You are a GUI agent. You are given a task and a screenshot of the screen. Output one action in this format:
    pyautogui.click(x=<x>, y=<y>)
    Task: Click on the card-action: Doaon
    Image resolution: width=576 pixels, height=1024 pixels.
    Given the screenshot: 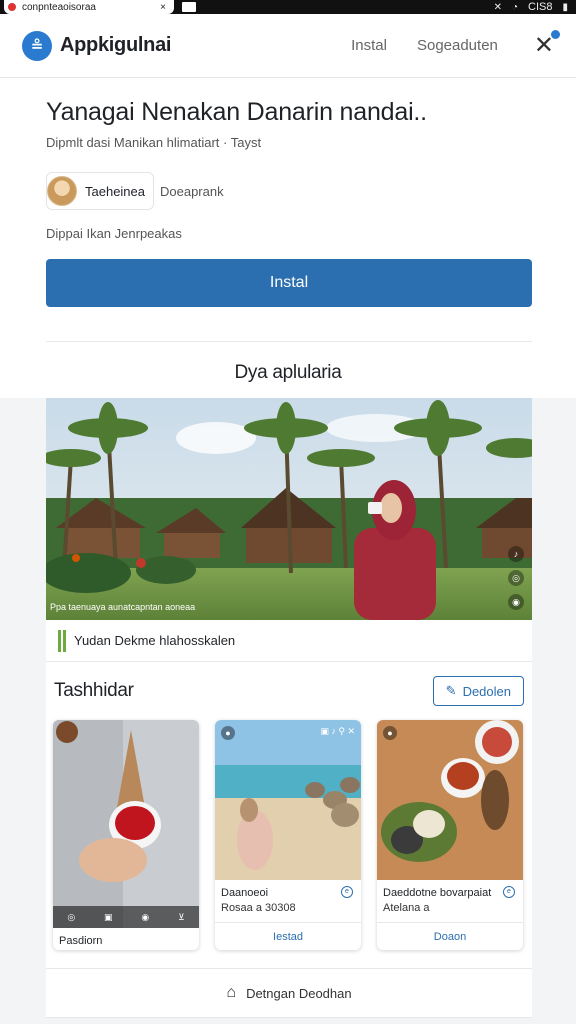 What is the action you would take?
    pyautogui.click(x=450, y=936)
    